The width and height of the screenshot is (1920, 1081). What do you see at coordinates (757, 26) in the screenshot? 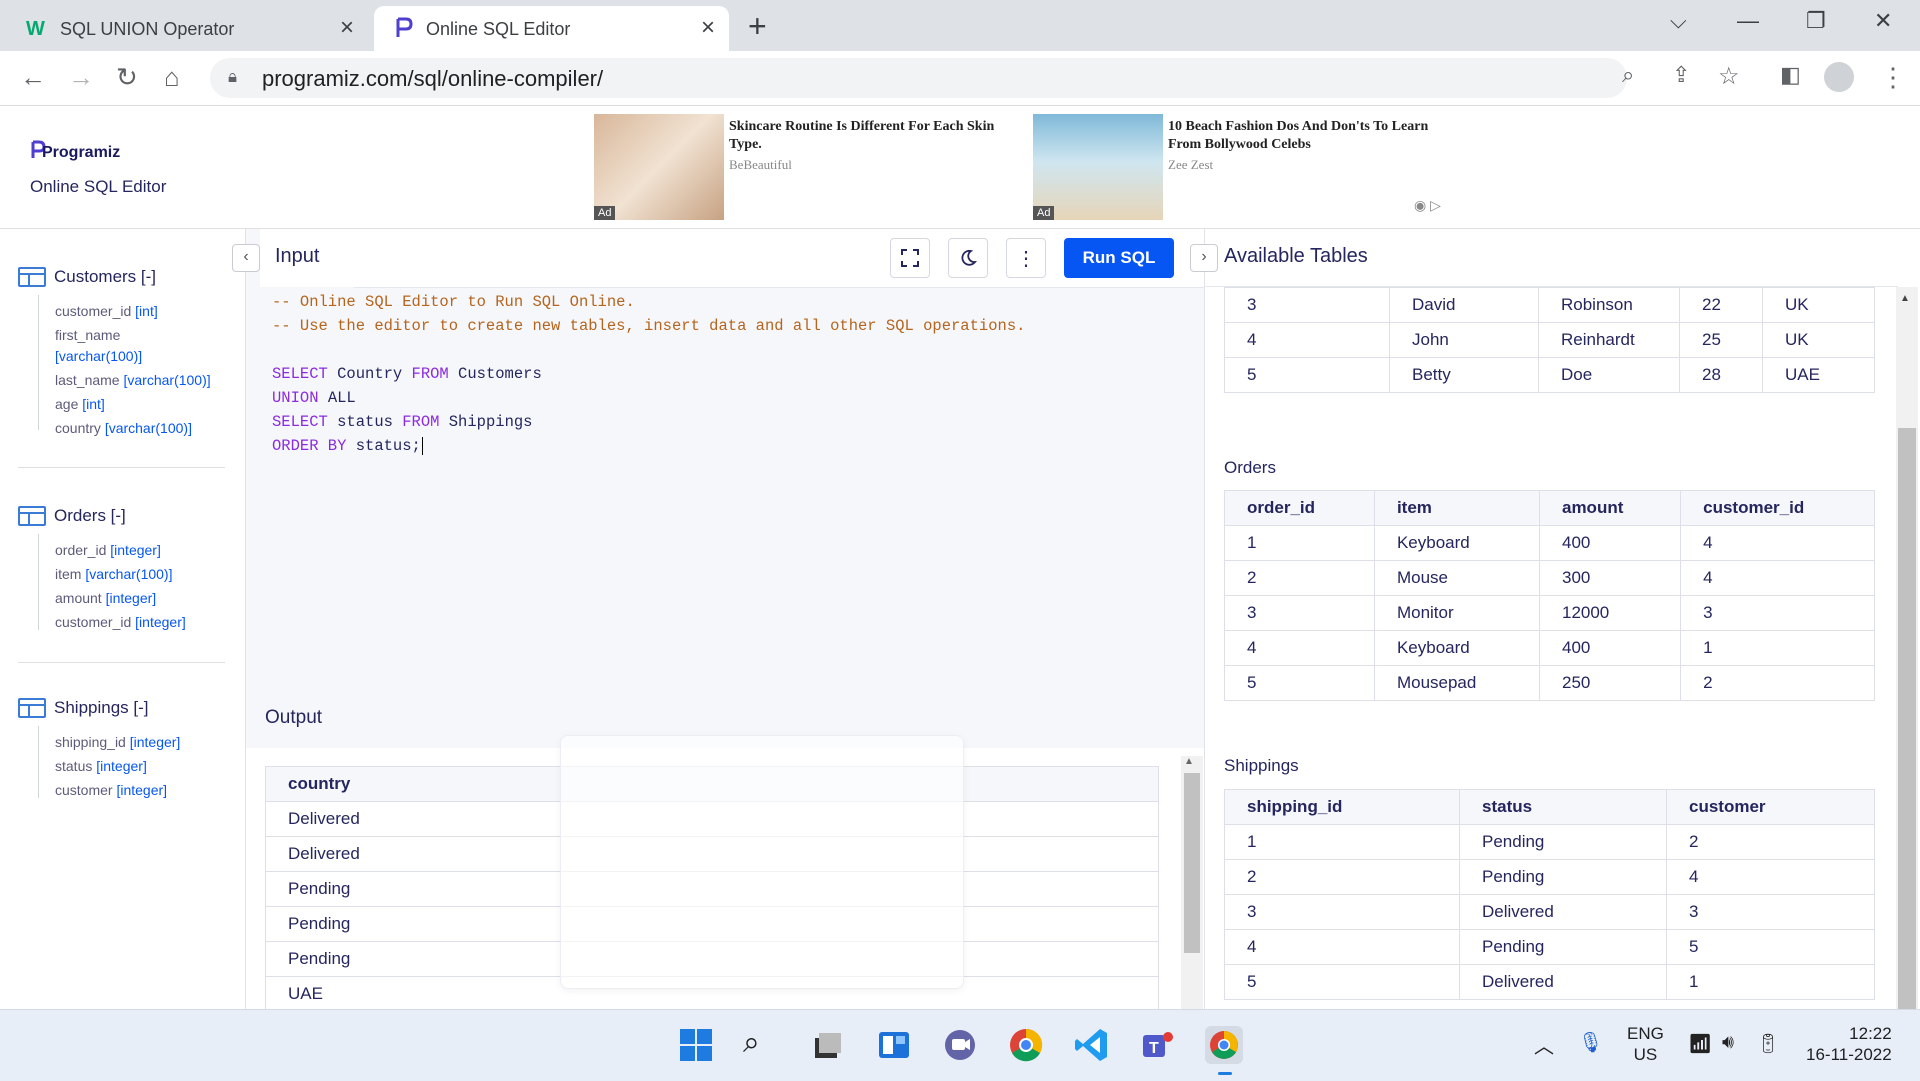
I see `new-tab-button: +` at bounding box center [757, 26].